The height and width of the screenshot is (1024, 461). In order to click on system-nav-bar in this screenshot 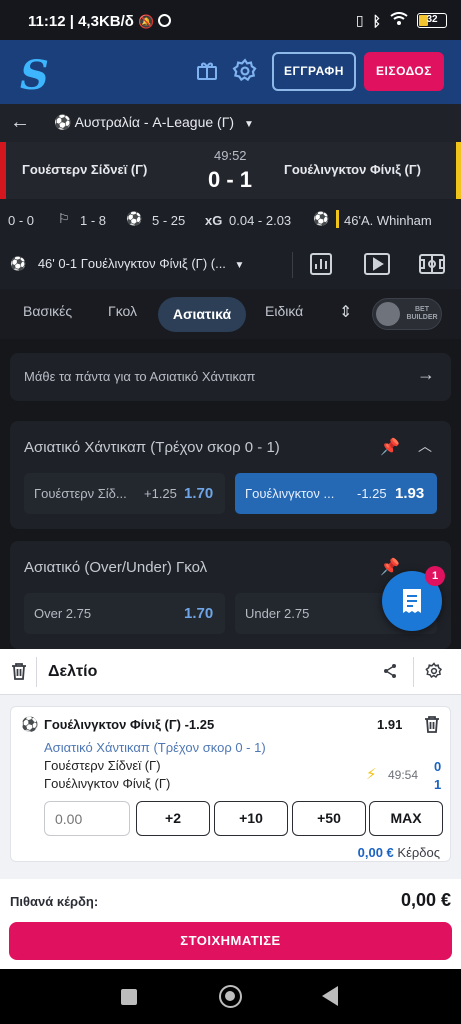, I will do `click(230, 996)`.